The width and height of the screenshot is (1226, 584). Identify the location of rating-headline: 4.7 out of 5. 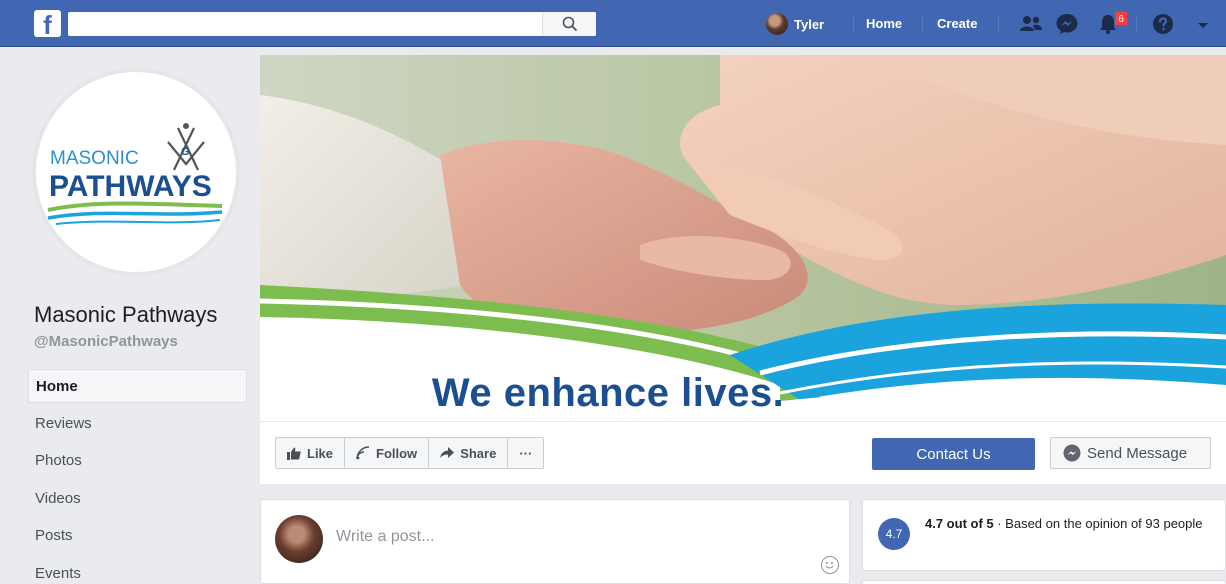
(959, 523).